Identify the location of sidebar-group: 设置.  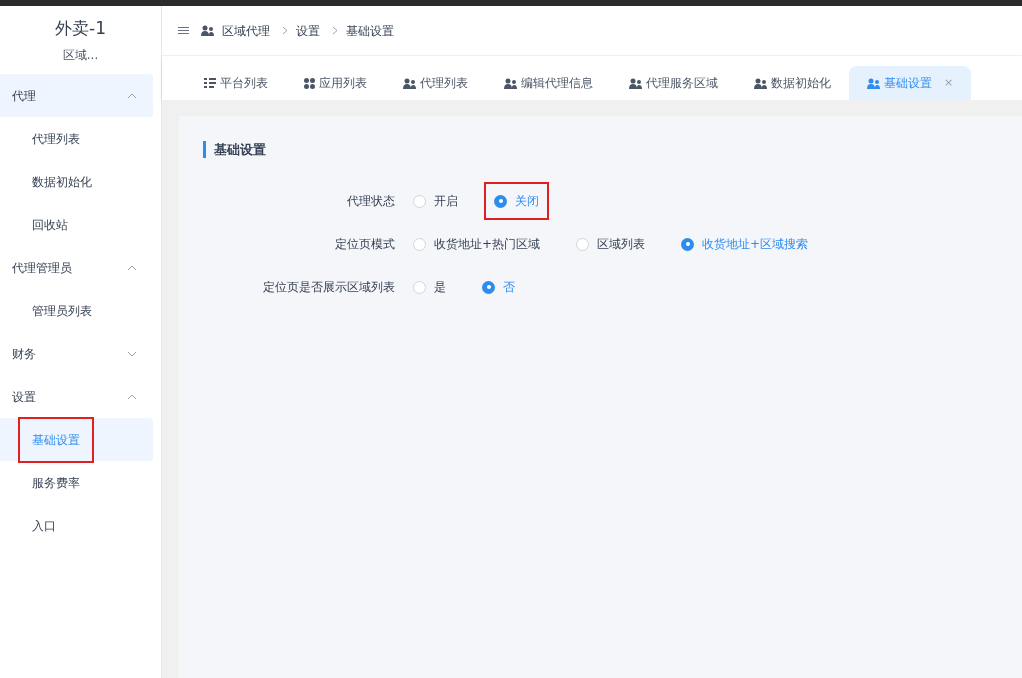
(76, 396).